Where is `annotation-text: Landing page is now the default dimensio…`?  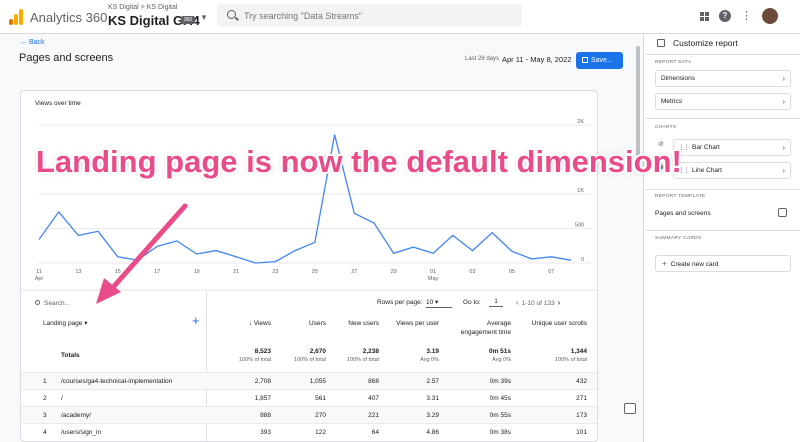
annotation-text: Landing page is now the default dimensio… is located at coordinates (359, 161).